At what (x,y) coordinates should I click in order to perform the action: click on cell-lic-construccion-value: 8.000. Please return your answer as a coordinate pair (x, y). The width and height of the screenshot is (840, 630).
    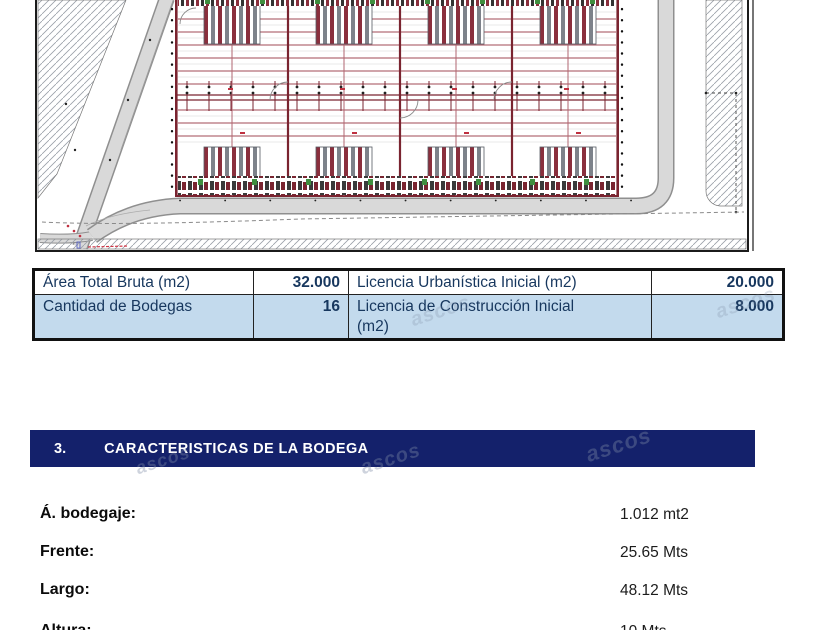
    Looking at the image, I should click on (717, 317).